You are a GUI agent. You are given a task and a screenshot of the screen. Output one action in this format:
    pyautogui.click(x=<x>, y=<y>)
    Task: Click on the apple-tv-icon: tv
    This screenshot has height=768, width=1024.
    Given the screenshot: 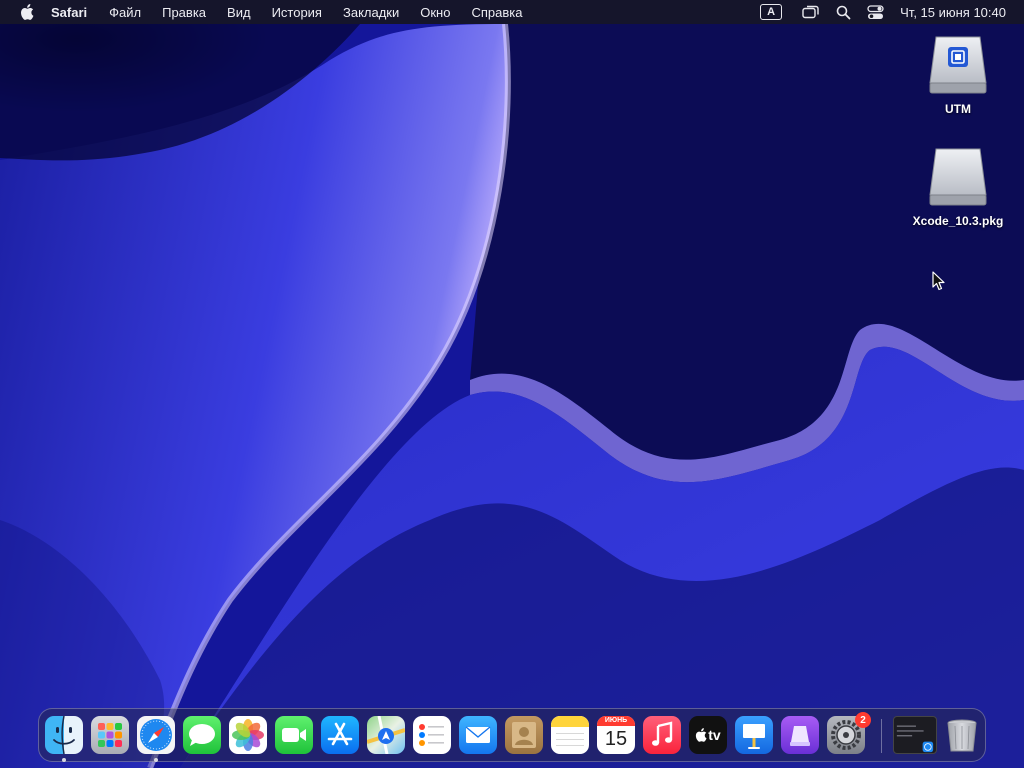 What is the action you would take?
    pyautogui.click(x=708, y=735)
    